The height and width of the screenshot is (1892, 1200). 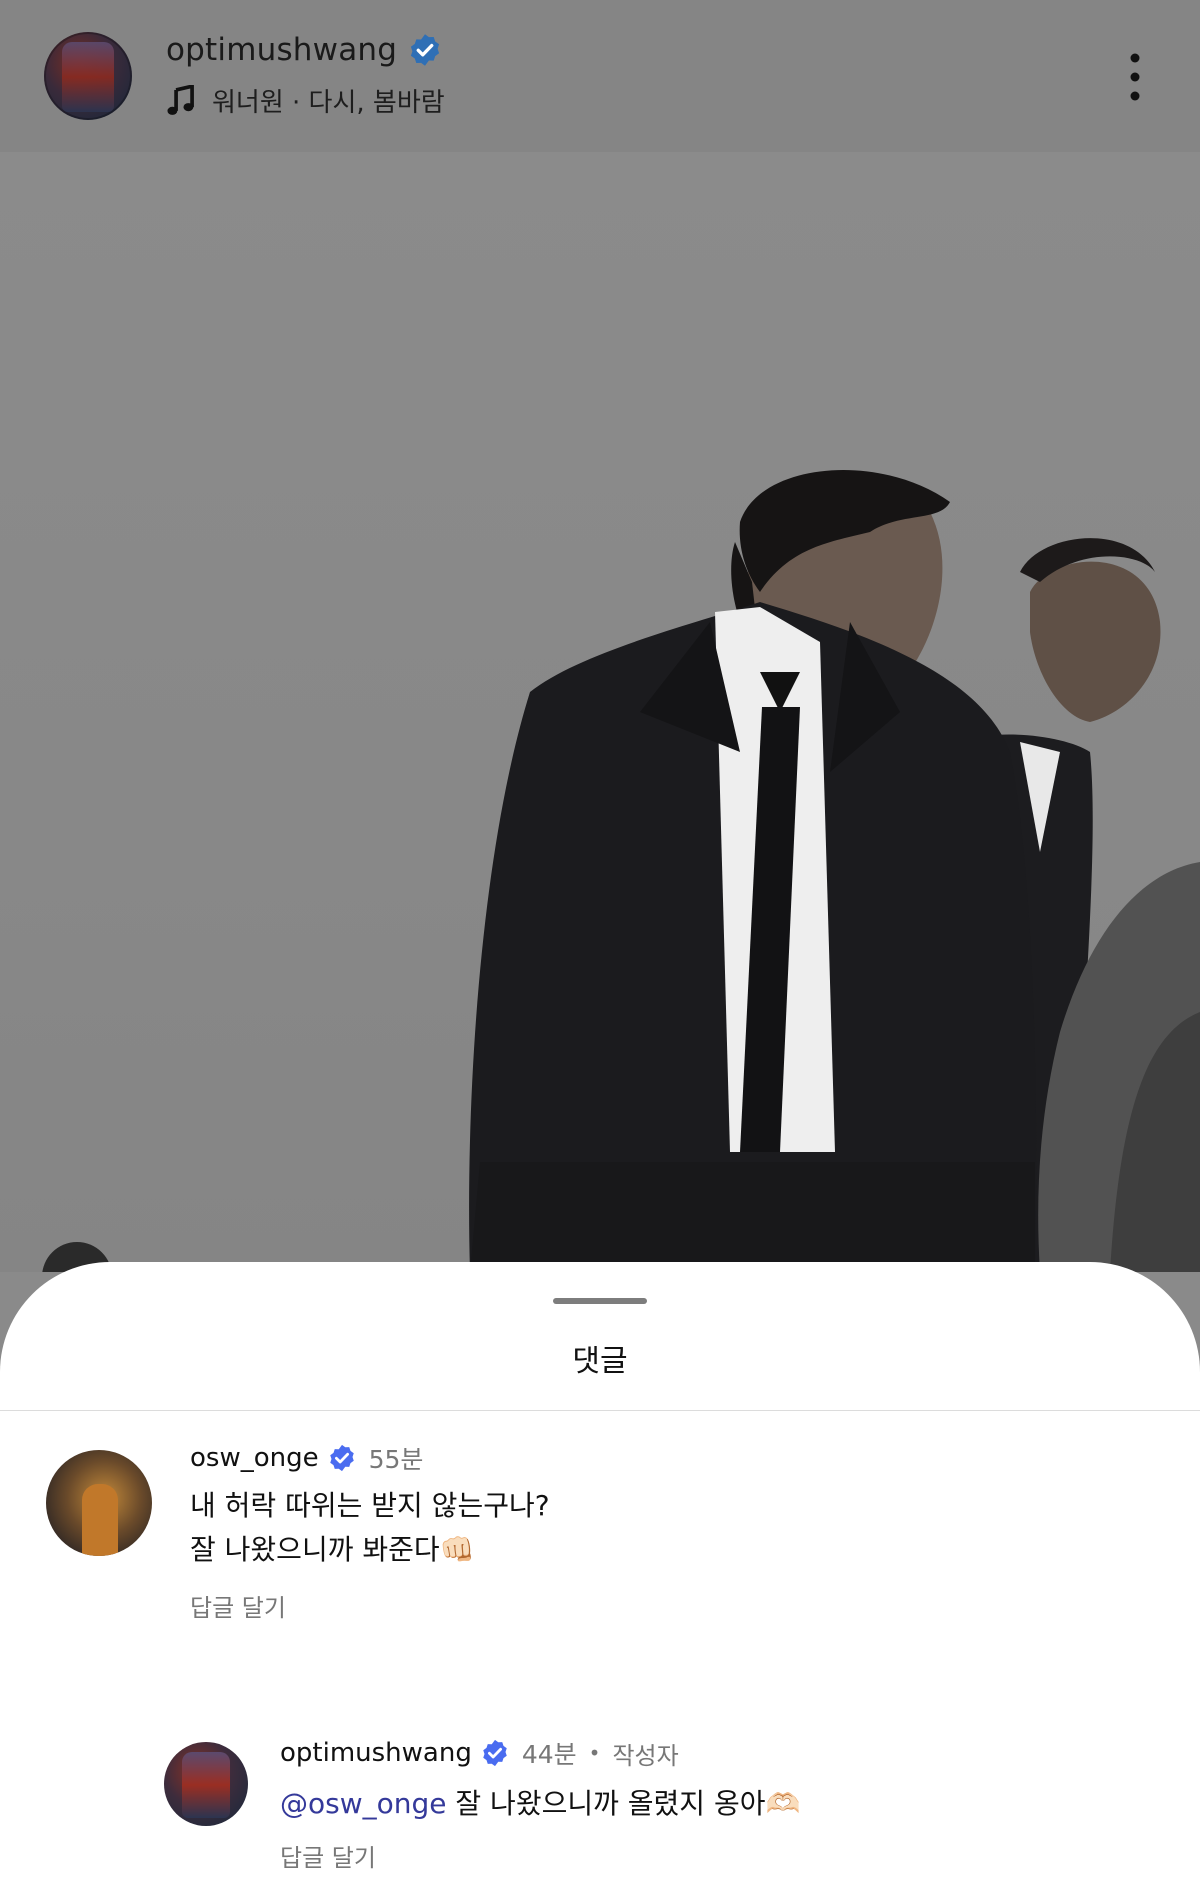 What do you see at coordinates (281, 50) in the screenshot?
I see `header-username: optimushwang` at bounding box center [281, 50].